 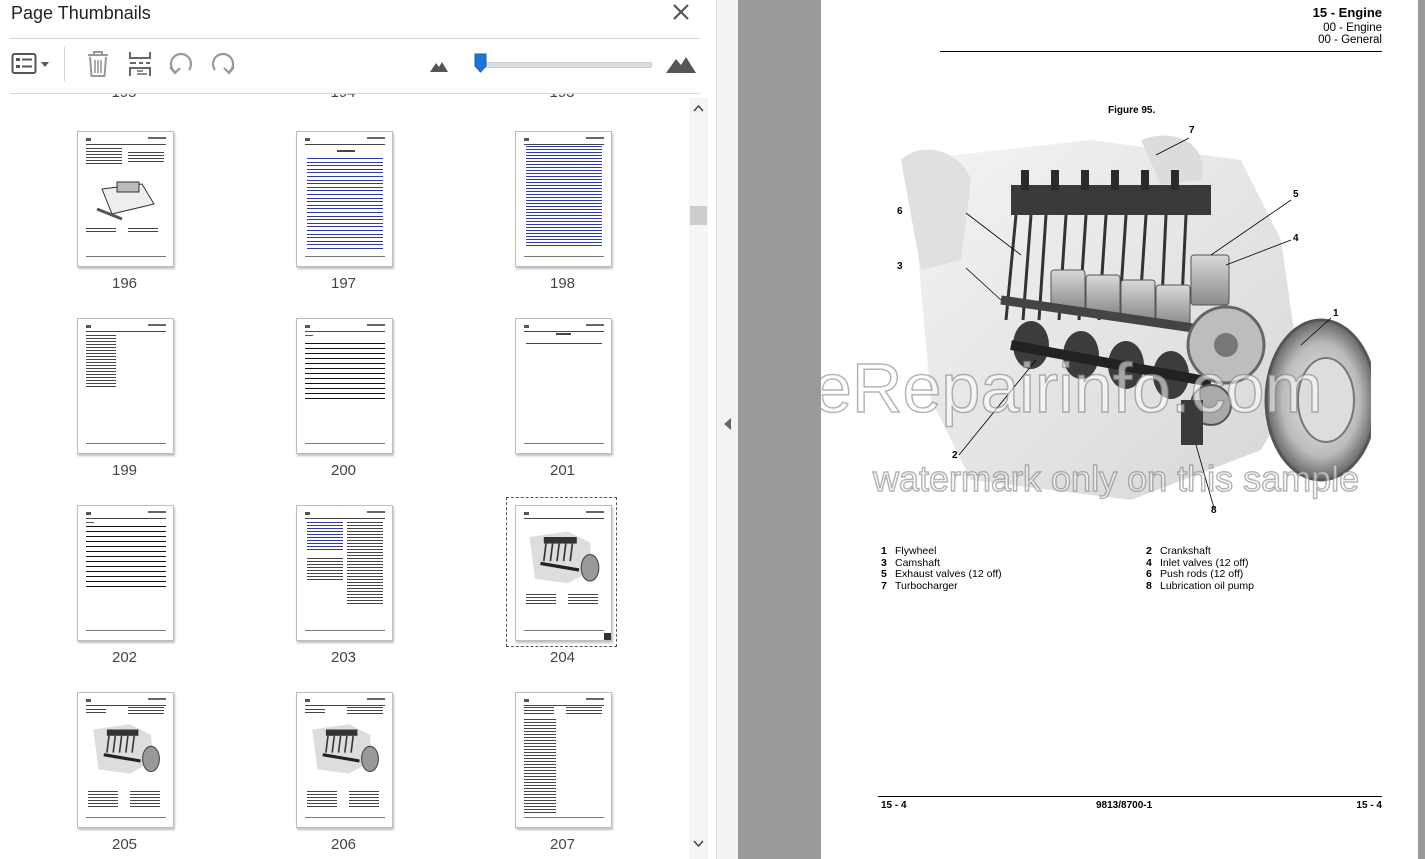 I want to click on thumbnail-page-number: 204, so click(x=562, y=657).